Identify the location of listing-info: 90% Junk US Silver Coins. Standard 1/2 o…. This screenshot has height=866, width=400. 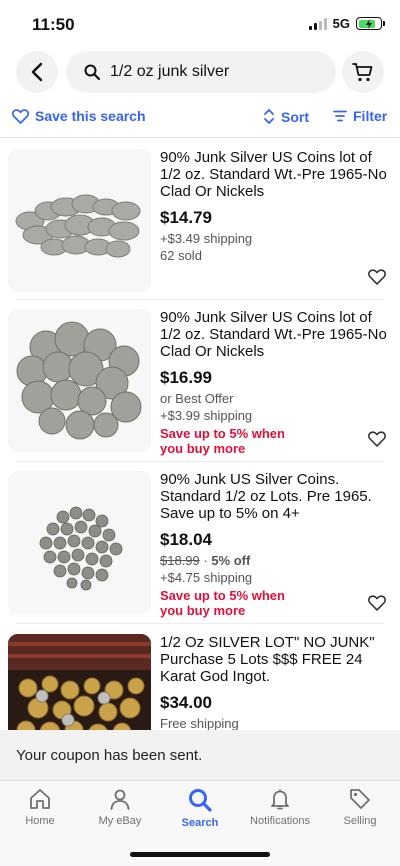
(276, 544).